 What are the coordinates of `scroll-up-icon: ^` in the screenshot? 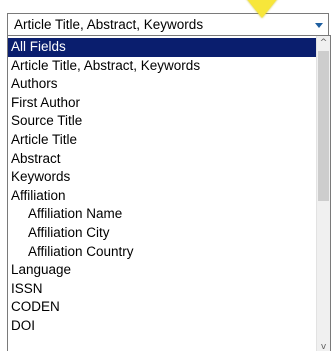 It's located at (323, 43).